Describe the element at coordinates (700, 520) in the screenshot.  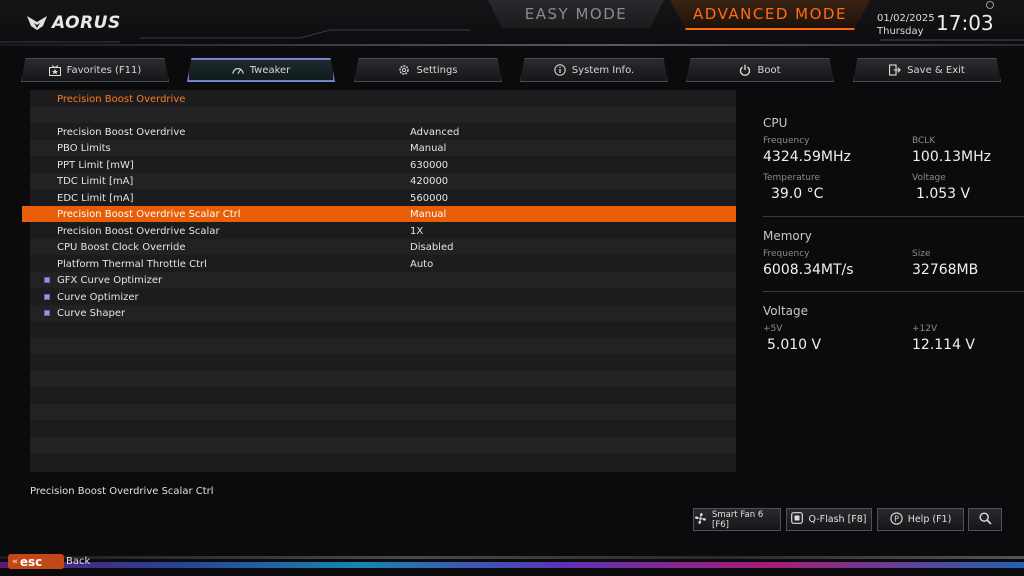
I see `fan-icon` at that location.